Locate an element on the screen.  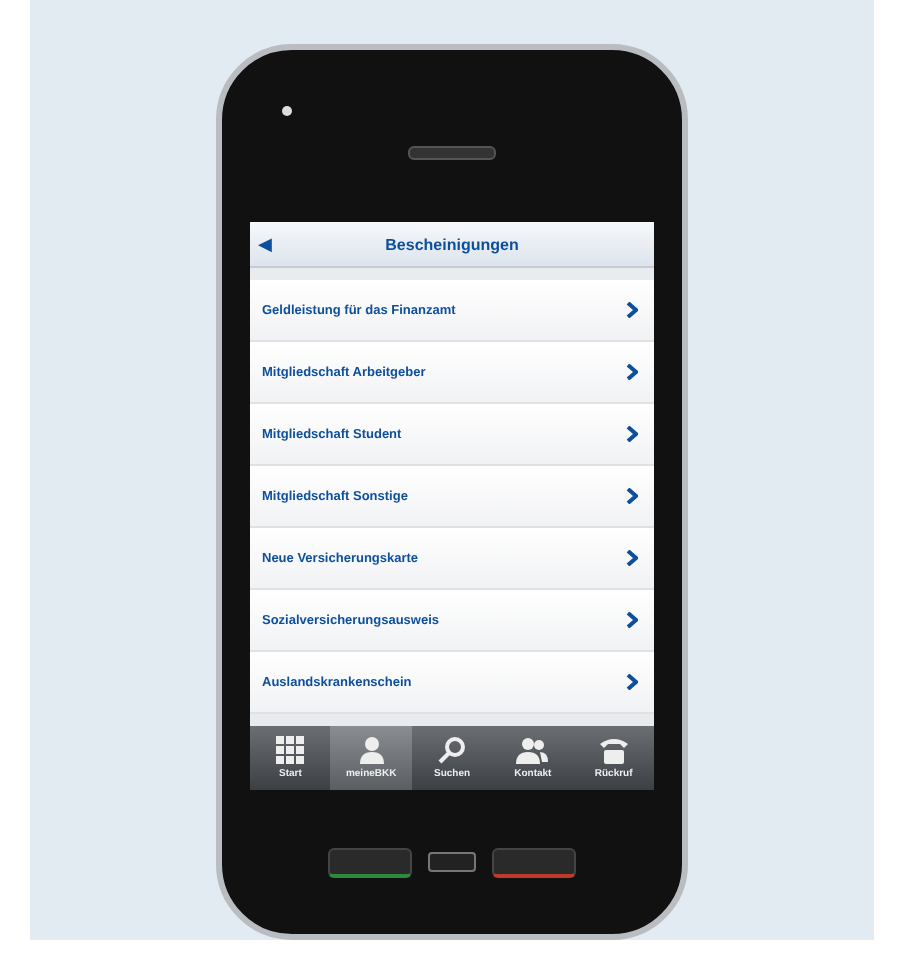
home-button is located at coordinates (452, 862).